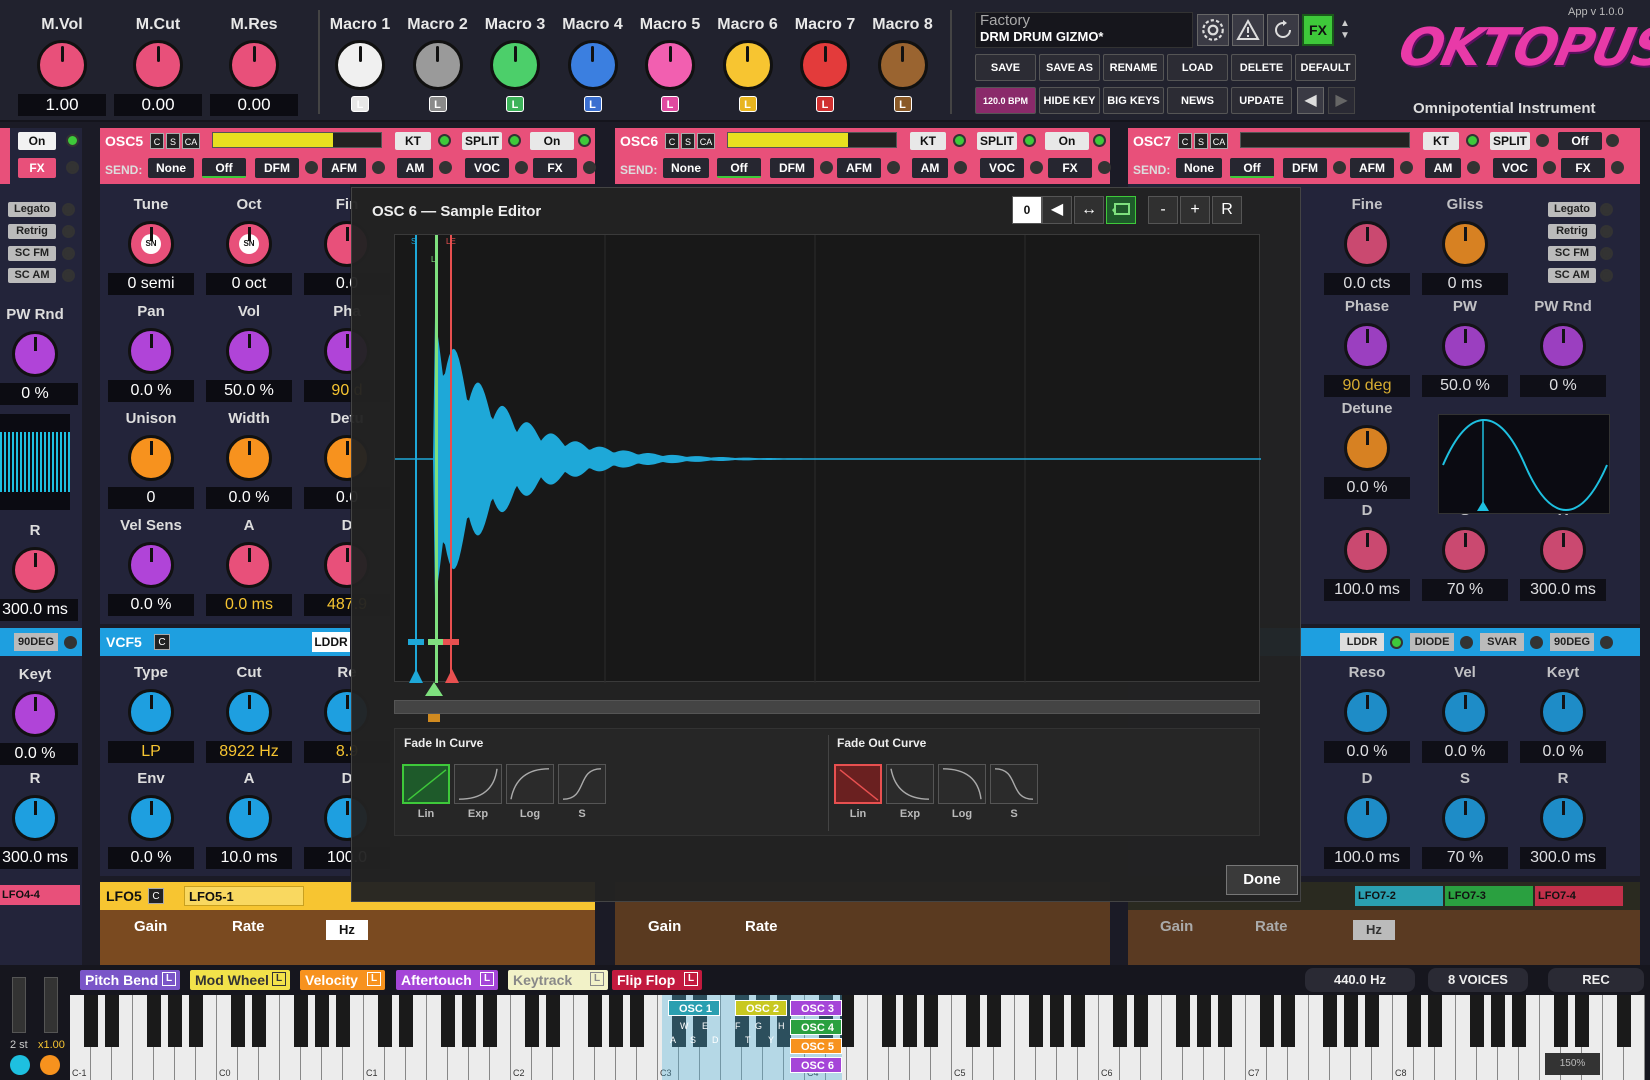  Describe the element at coordinates (1057, 210) in the screenshot. I see `scroll-left-button: ◀` at that location.